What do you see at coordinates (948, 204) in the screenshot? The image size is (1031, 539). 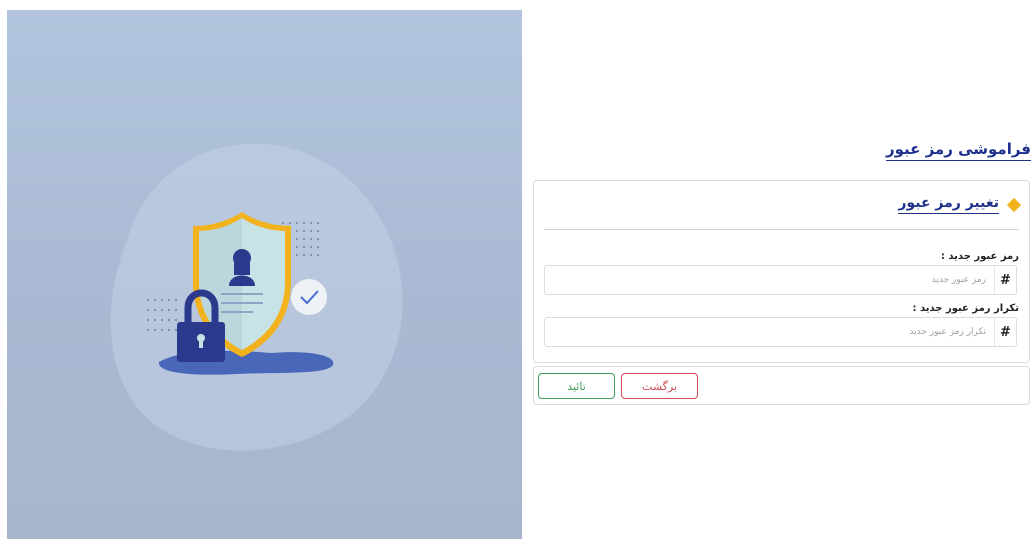 I see `card-title: تغییر رمز عبور` at bounding box center [948, 204].